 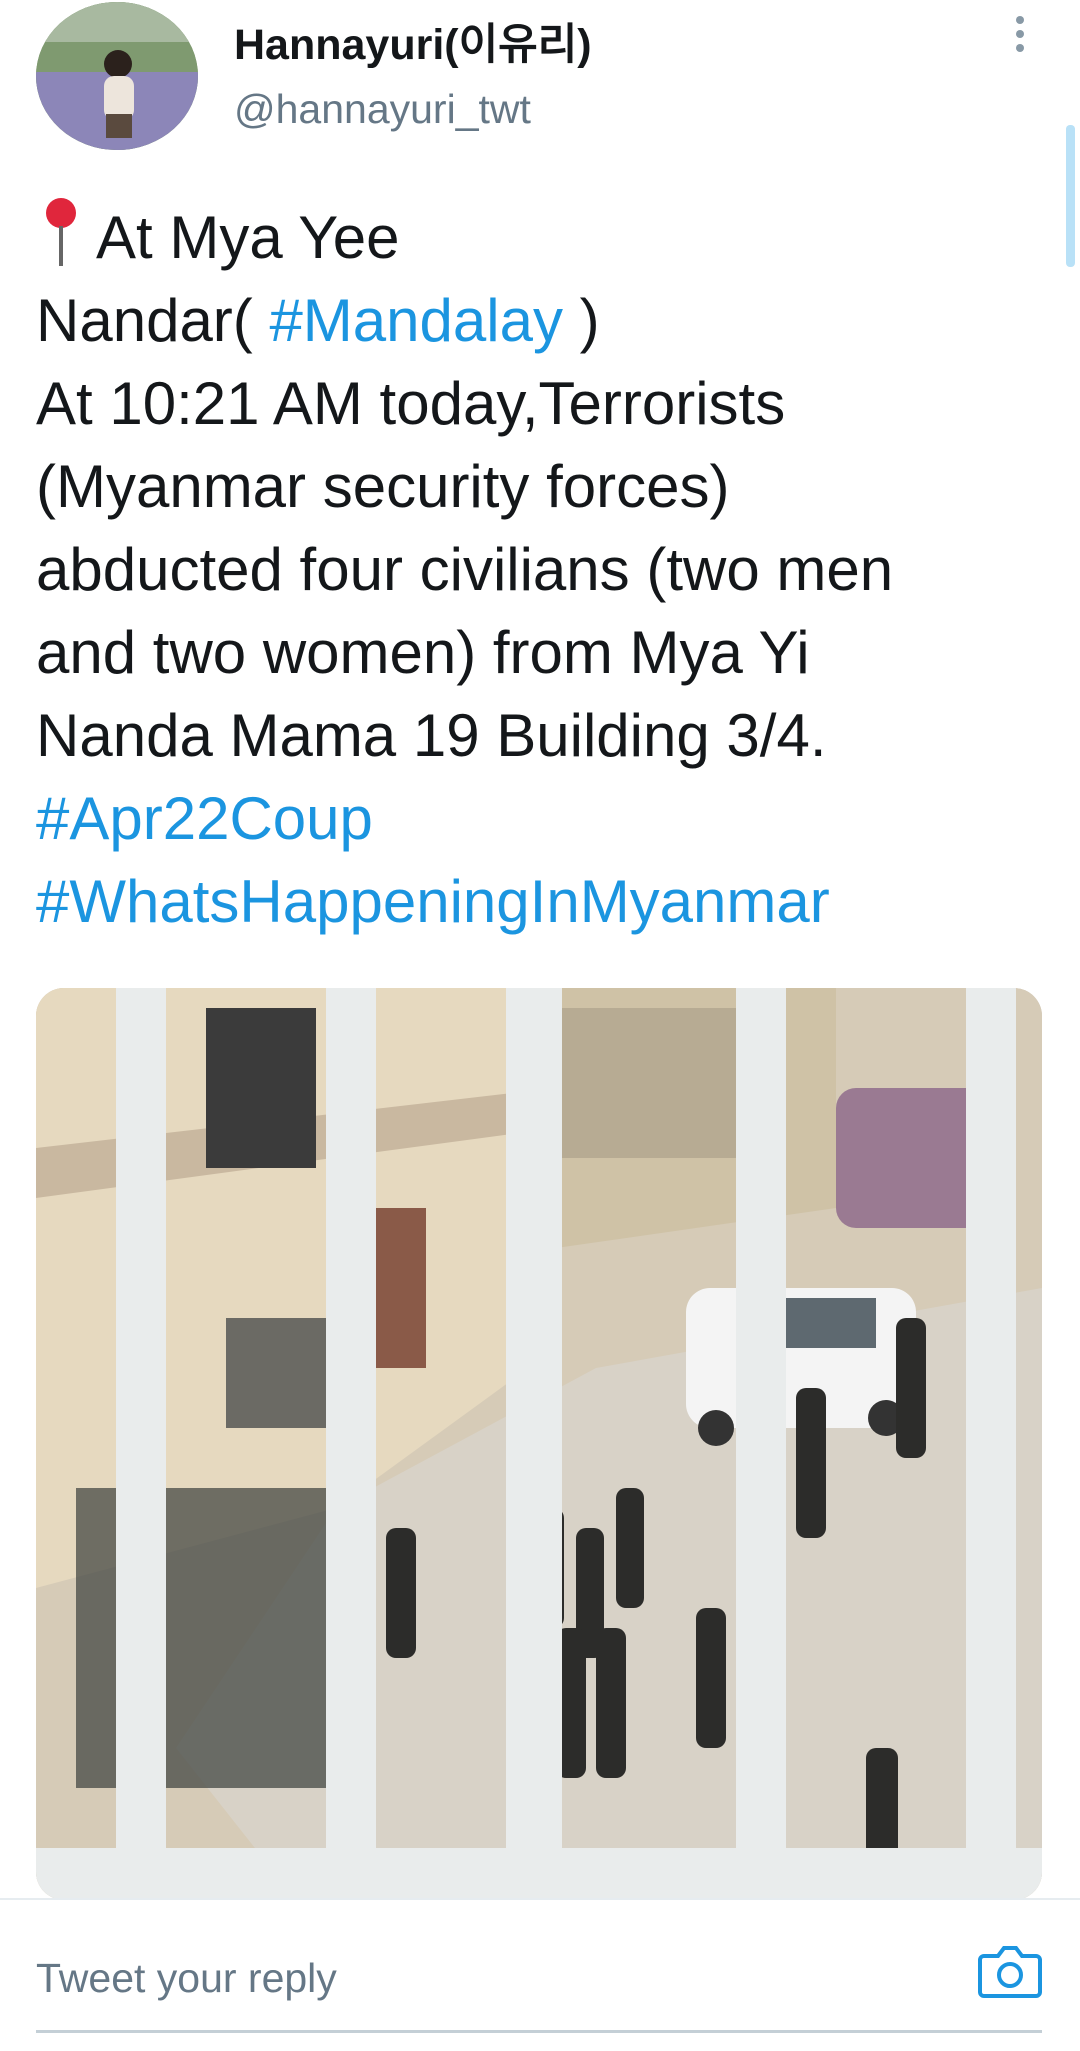 What do you see at coordinates (1010, 1971) in the screenshot?
I see `camera-icon` at bounding box center [1010, 1971].